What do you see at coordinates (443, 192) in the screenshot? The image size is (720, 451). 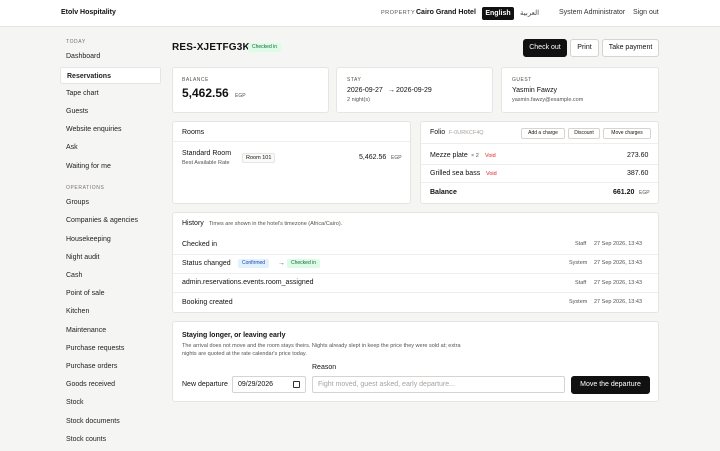 I see `folio-balance-label: Balance` at bounding box center [443, 192].